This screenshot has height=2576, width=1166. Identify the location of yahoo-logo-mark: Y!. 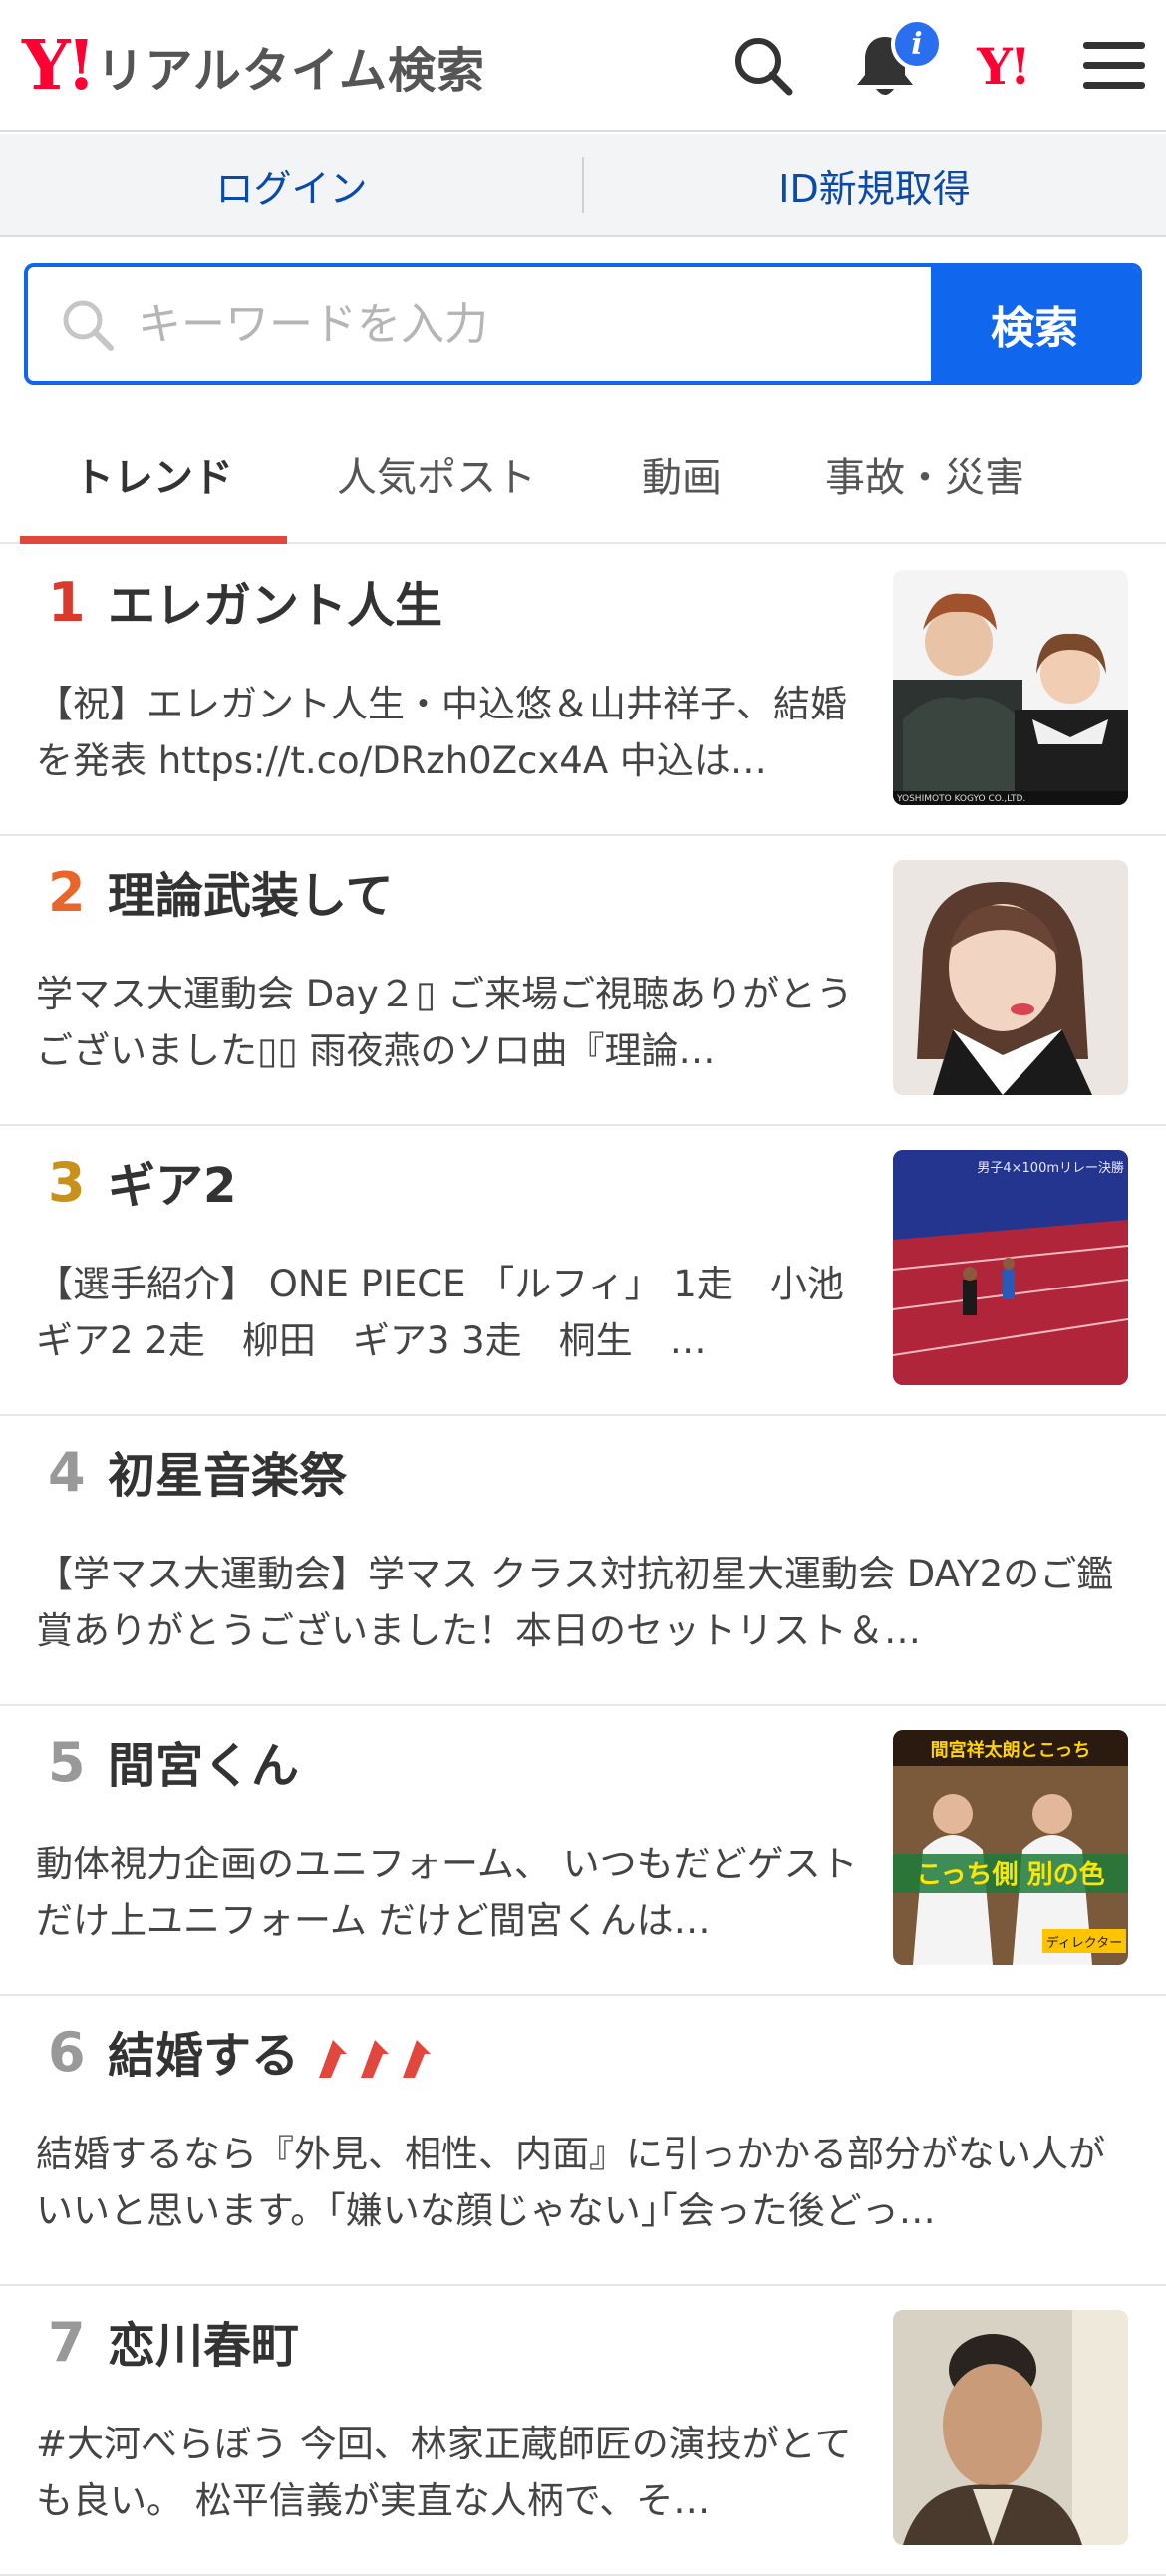
(59, 66).